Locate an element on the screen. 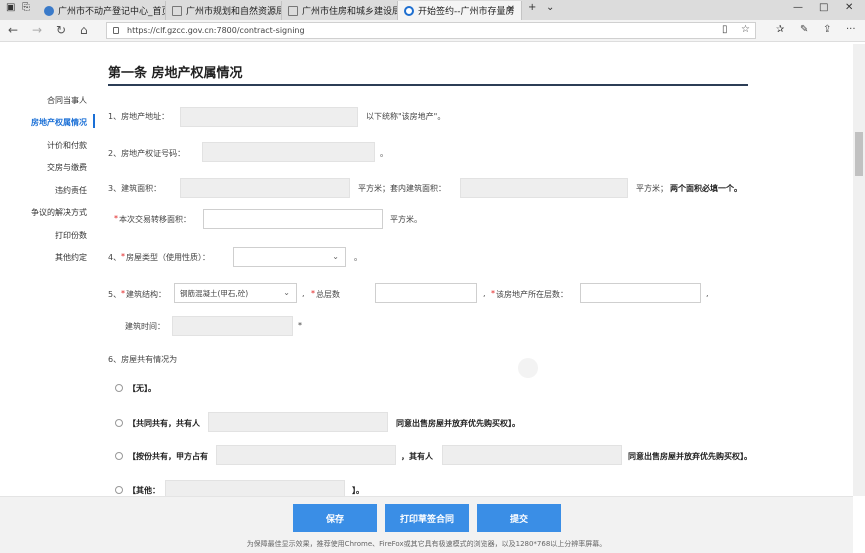  submit-button: 提交 is located at coordinates (519, 518).